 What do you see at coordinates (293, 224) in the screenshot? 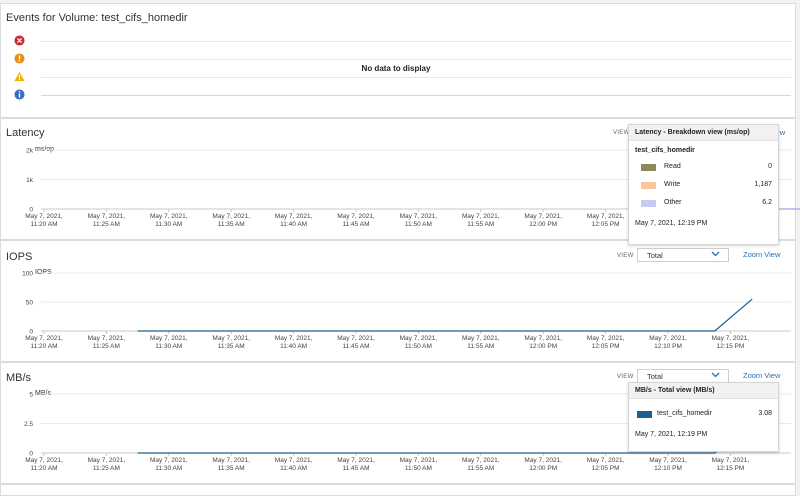
I see `latency-x-tick-label: 11:40 AM` at bounding box center [293, 224].